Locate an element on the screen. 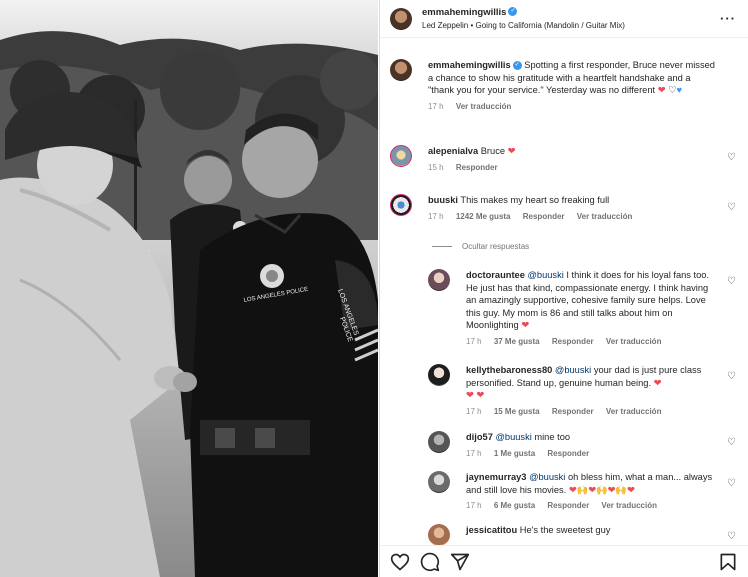 The width and height of the screenshot is (748, 577). caption-username: emmahemingwillis is located at coordinates (469, 65).